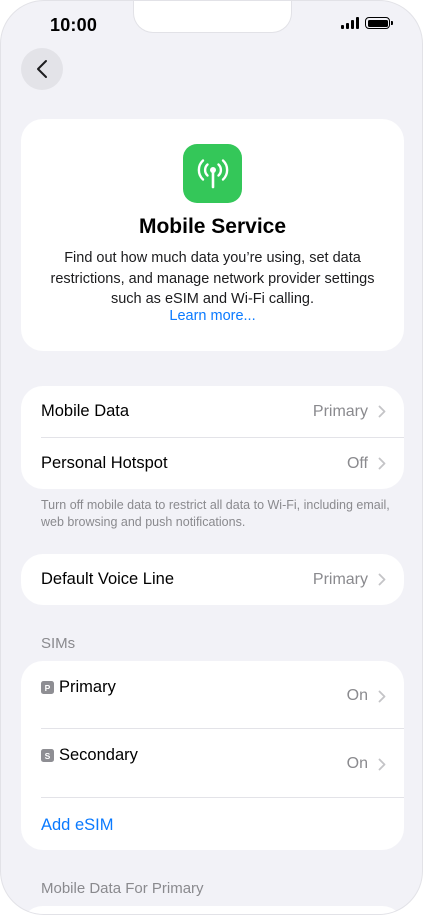  Describe the element at coordinates (104, 463) in the screenshot. I see `row-label: Personal Hotspot` at that location.